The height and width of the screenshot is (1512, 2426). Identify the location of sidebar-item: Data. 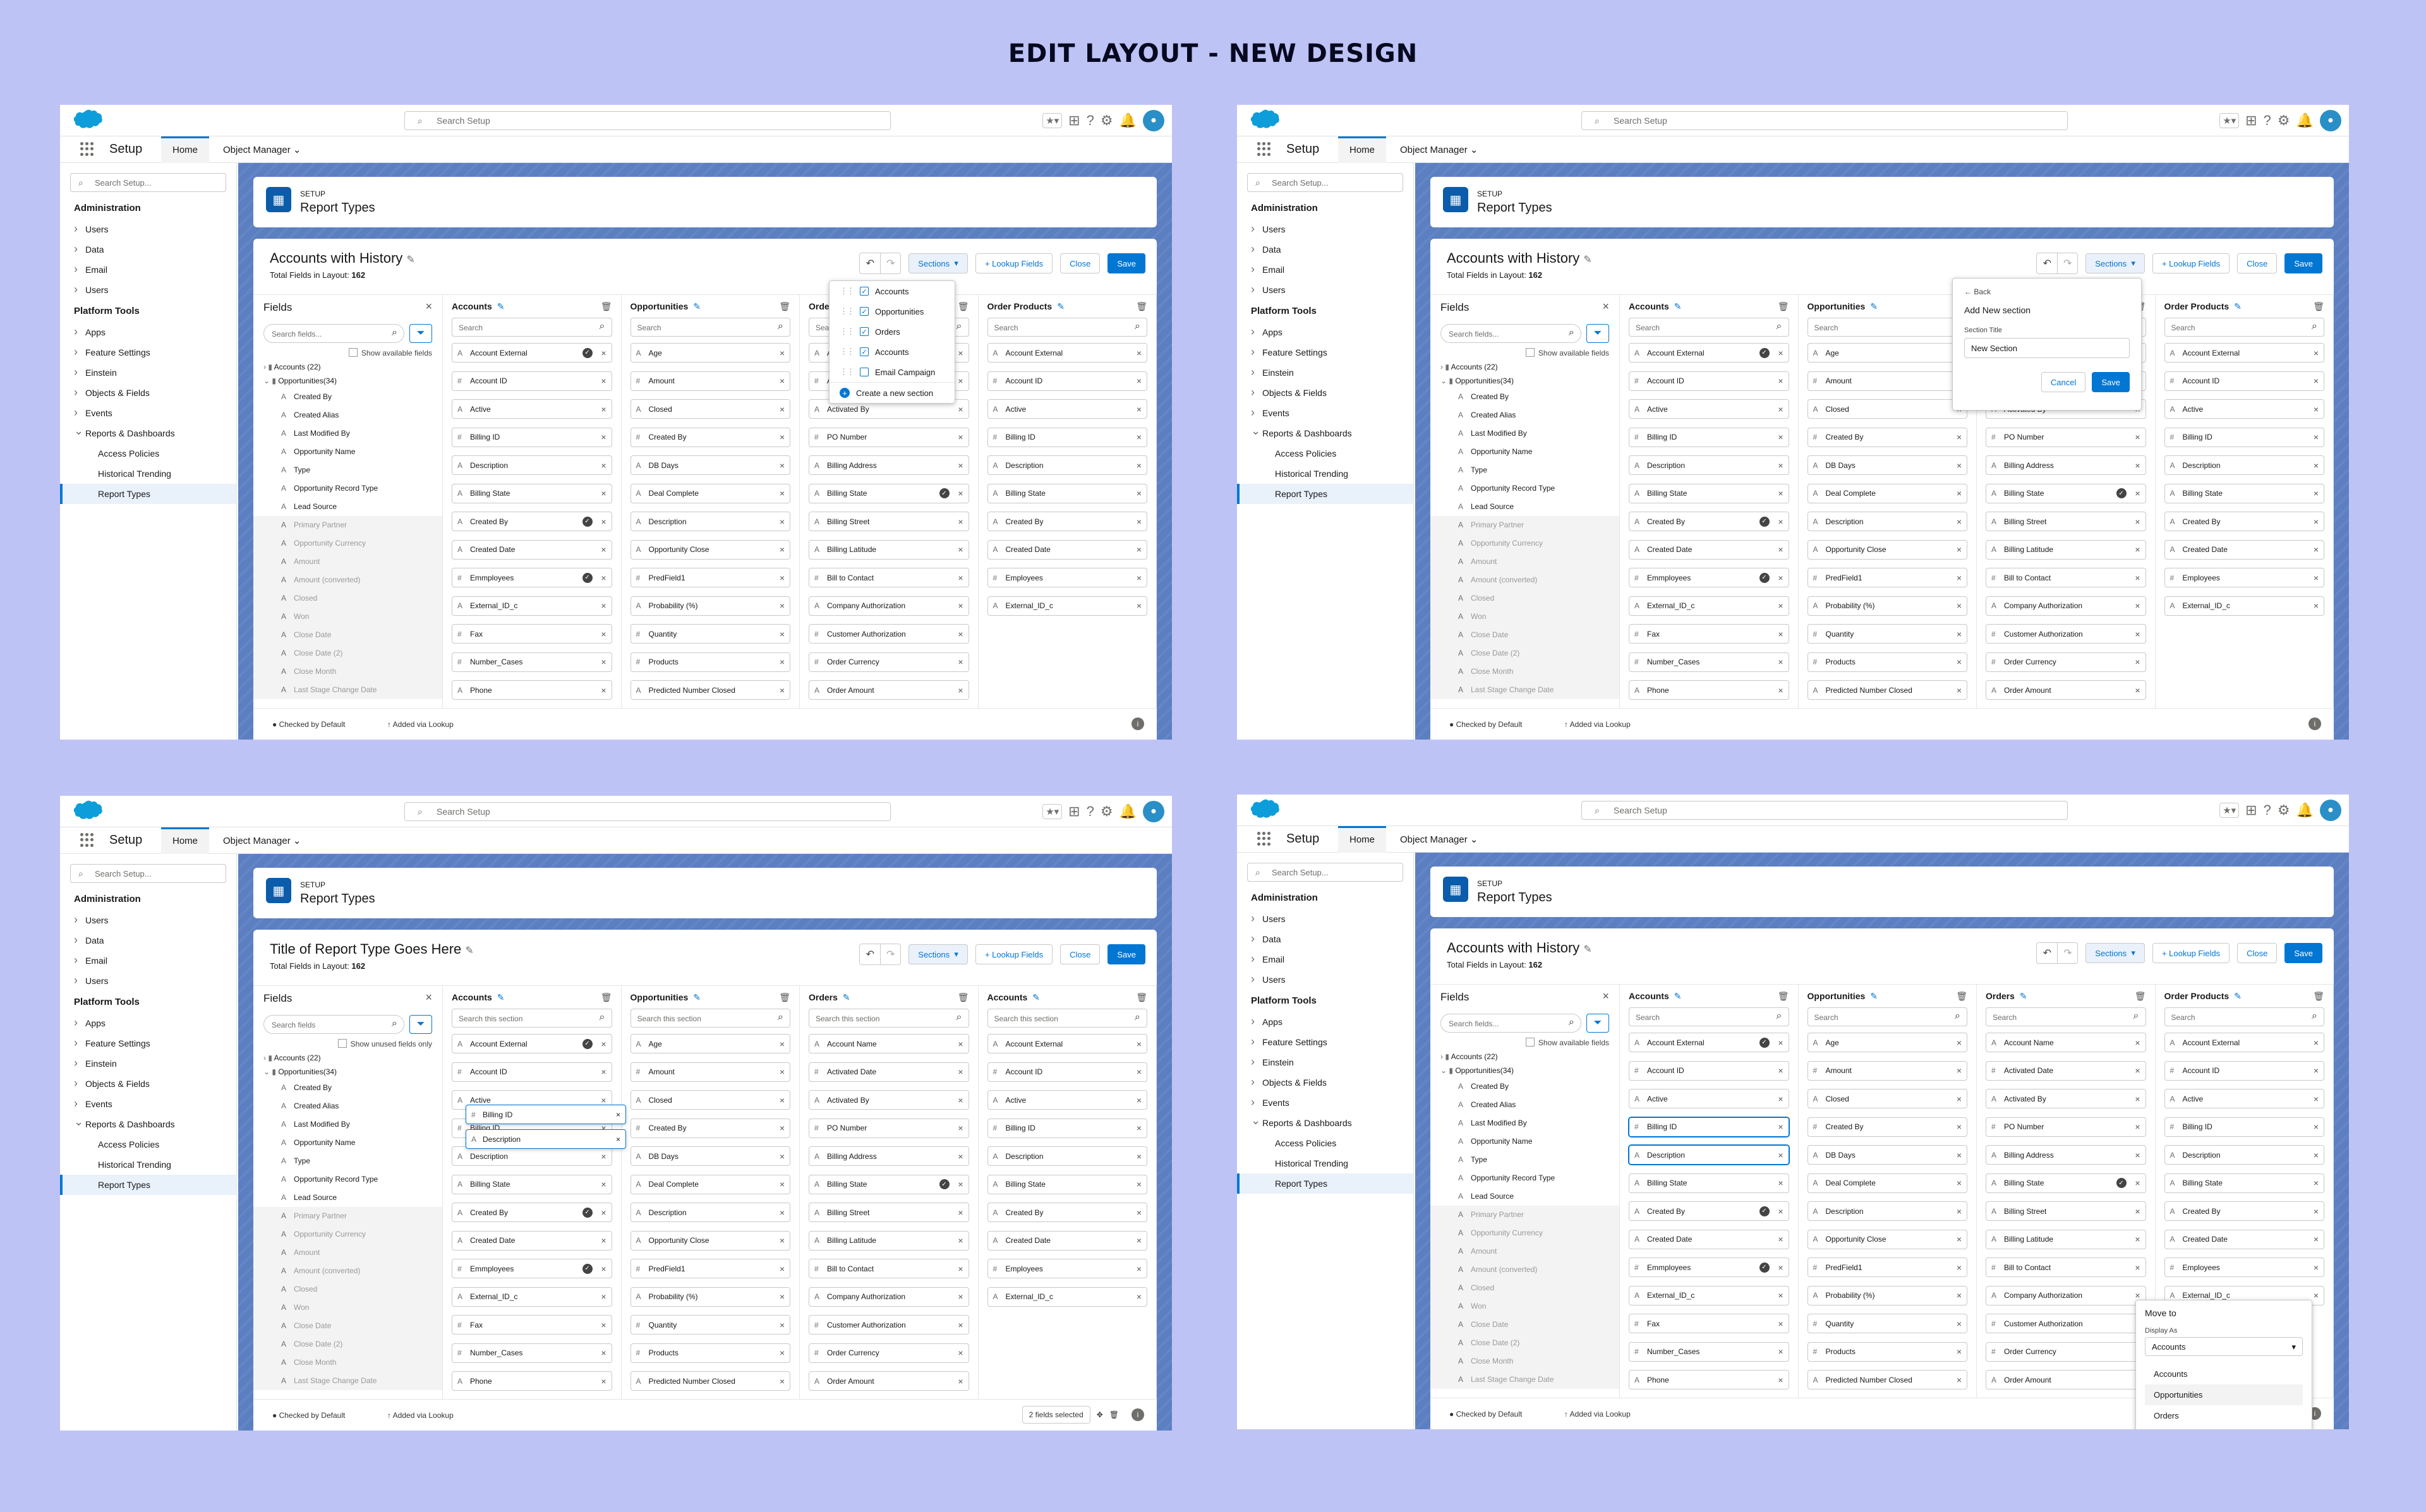
(1325, 249).